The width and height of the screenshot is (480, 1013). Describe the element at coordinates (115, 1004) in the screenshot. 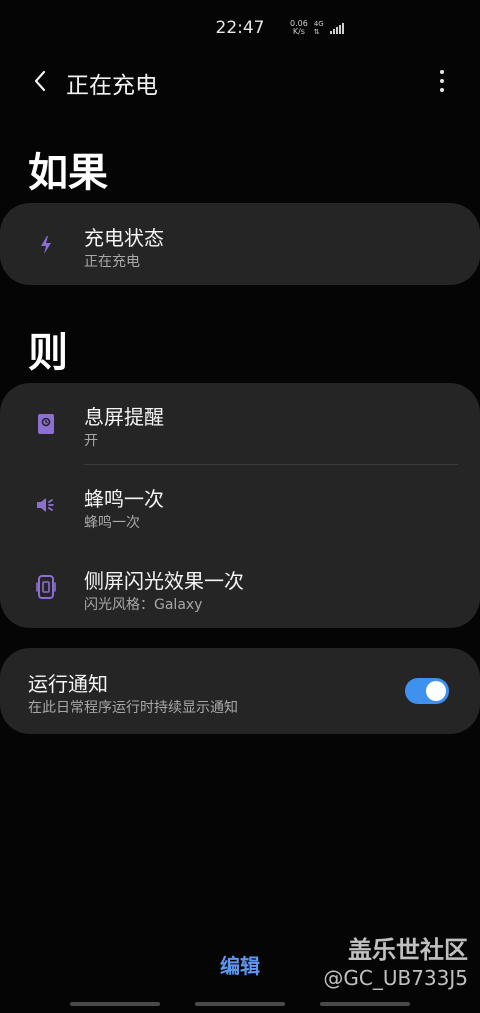

I see `nav-recents-handle` at that location.